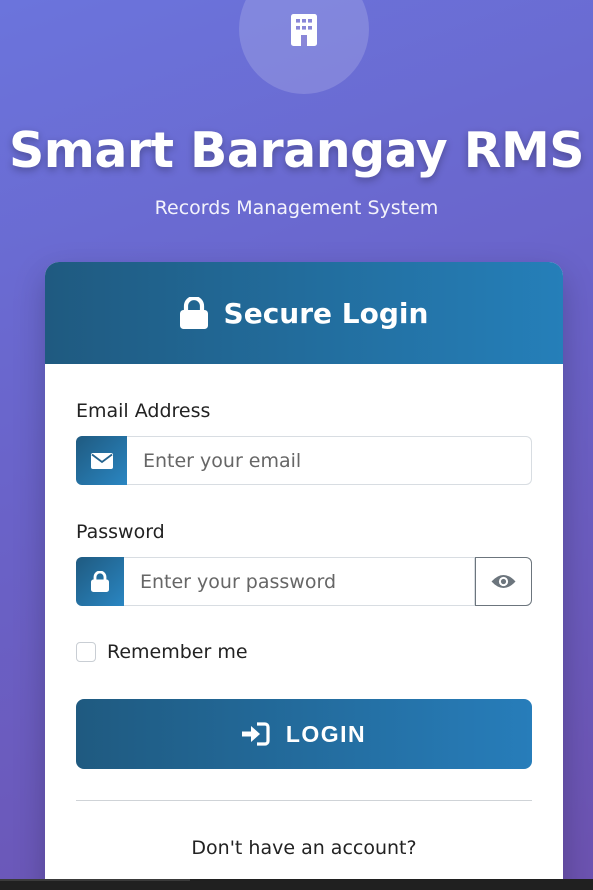  I want to click on email-addon, so click(101, 460).